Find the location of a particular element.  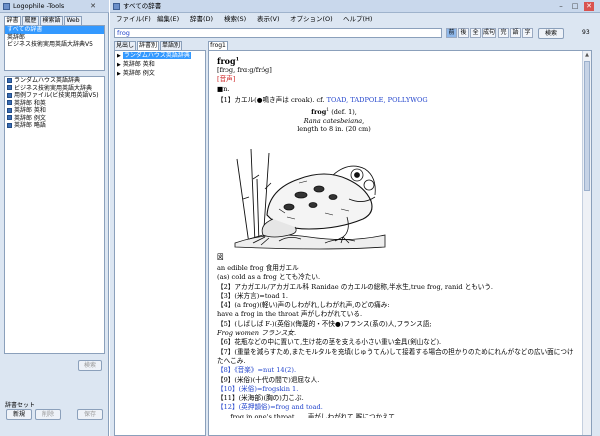

dictionary-item: 英辞郎 和英 is located at coordinates (54, 104).